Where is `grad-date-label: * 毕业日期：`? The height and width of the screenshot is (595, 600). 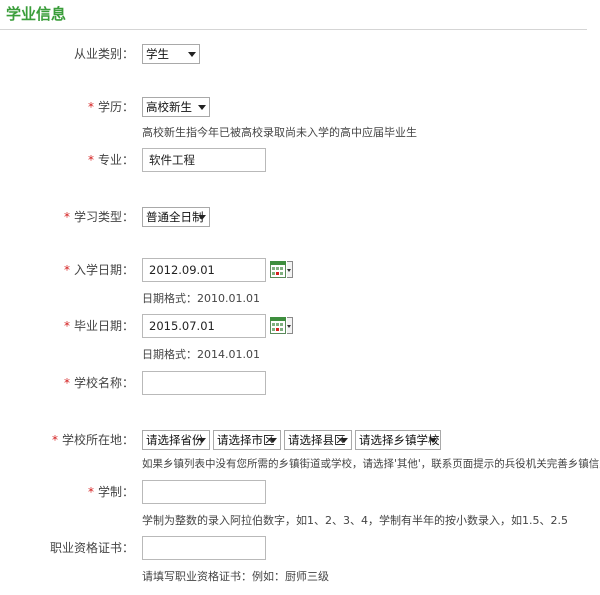
grad-date-label: * 毕业日期： is located at coordinates (98, 326).